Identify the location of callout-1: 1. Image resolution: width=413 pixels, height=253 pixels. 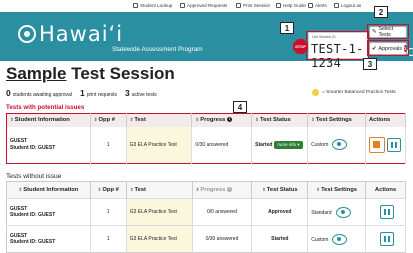
(287, 28).